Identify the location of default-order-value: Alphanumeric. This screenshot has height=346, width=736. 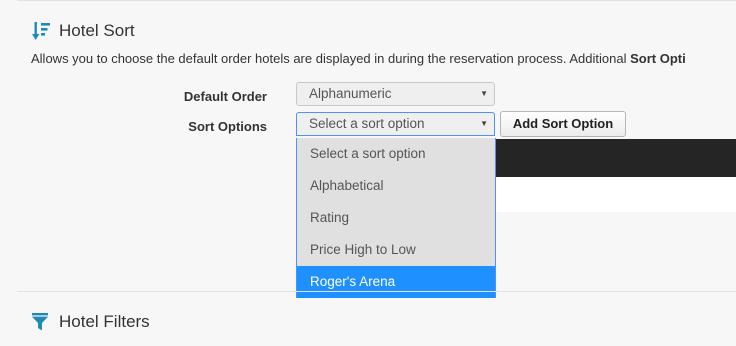
(350, 93).